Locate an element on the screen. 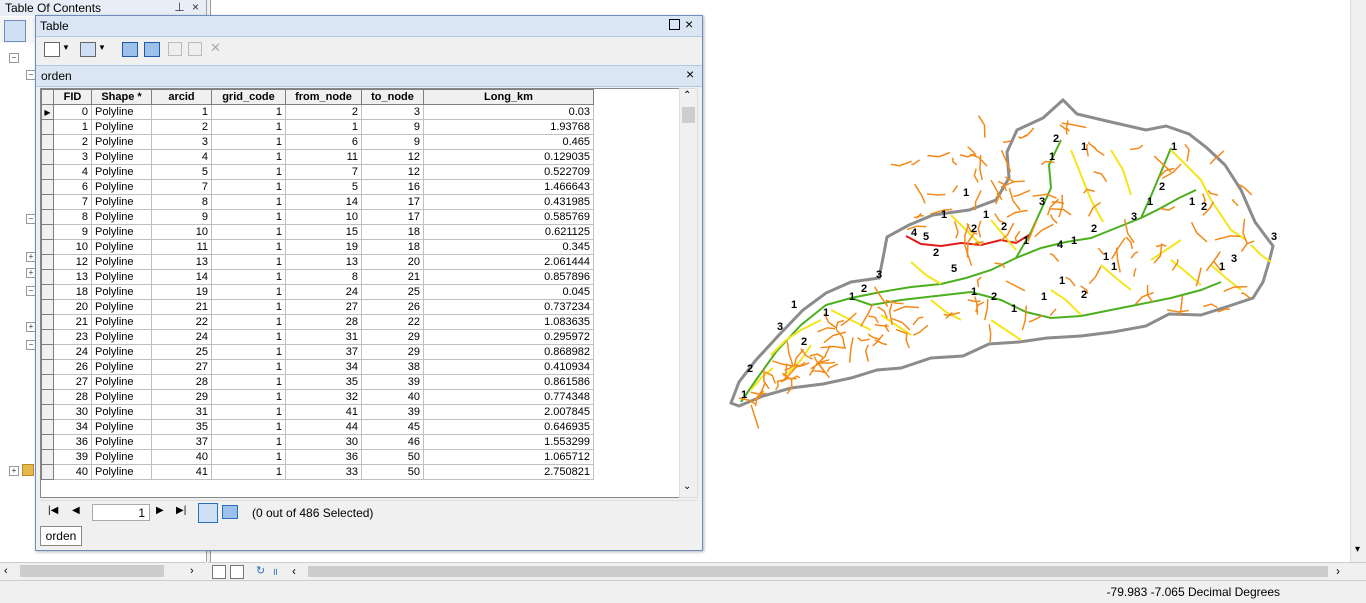 This screenshot has width=1366, height=603. data-view-icon is located at coordinates (237, 572).